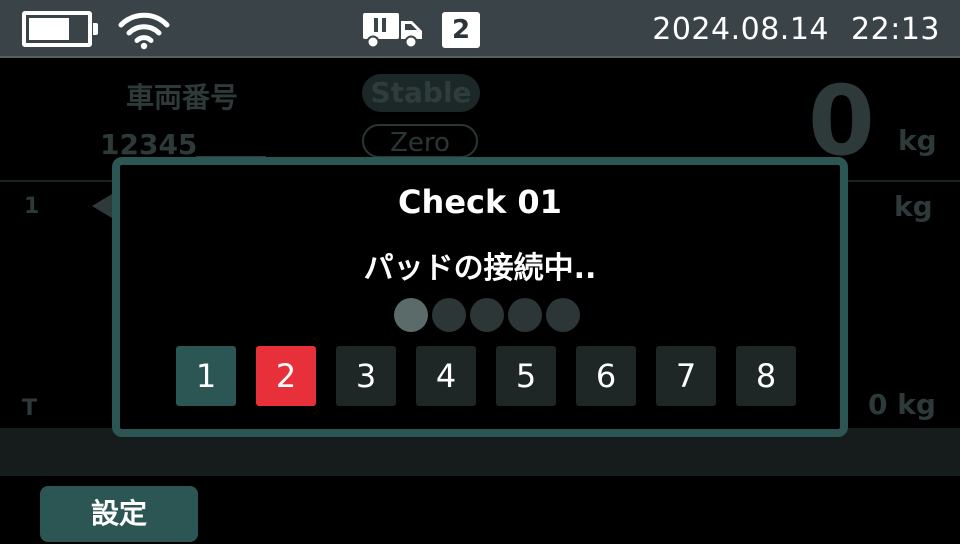  What do you see at coordinates (902, 404) in the screenshot?
I see `tare-value: 0 kg` at bounding box center [902, 404].